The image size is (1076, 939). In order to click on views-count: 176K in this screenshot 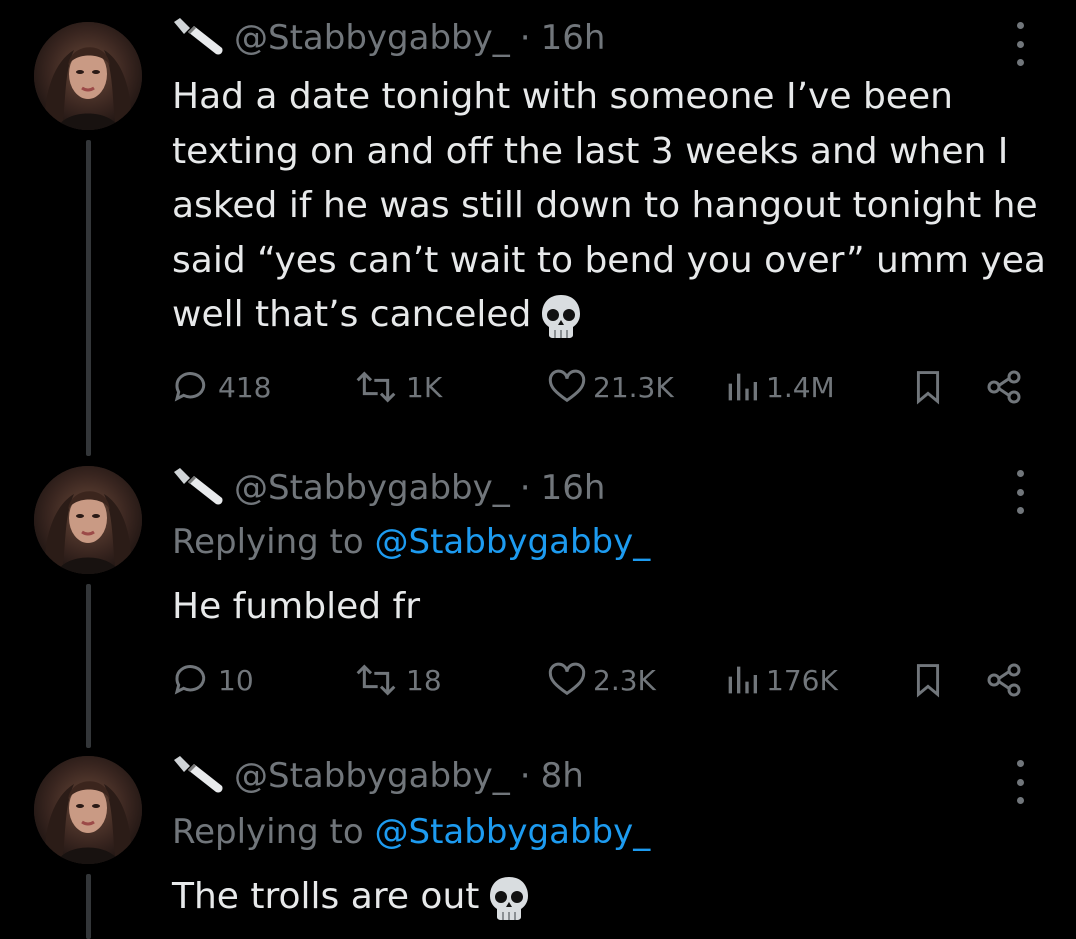, I will do `click(802, 680)`.